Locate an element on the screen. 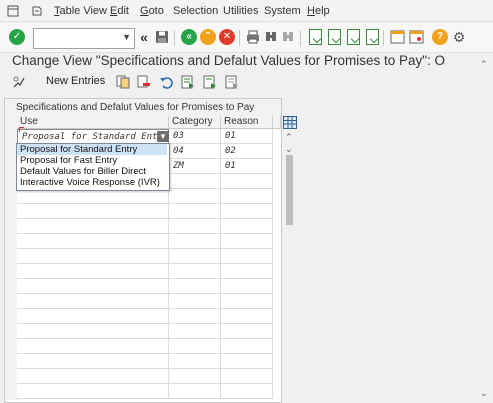 This screenshot has width=493, height=403. use-field: Proposal for Standard Entry is located at coordinates (93, 136).